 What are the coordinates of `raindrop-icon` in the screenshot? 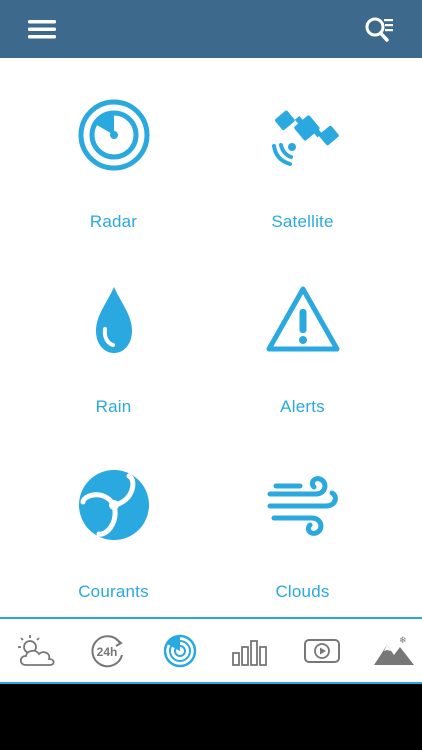 It's located at (114, 320).